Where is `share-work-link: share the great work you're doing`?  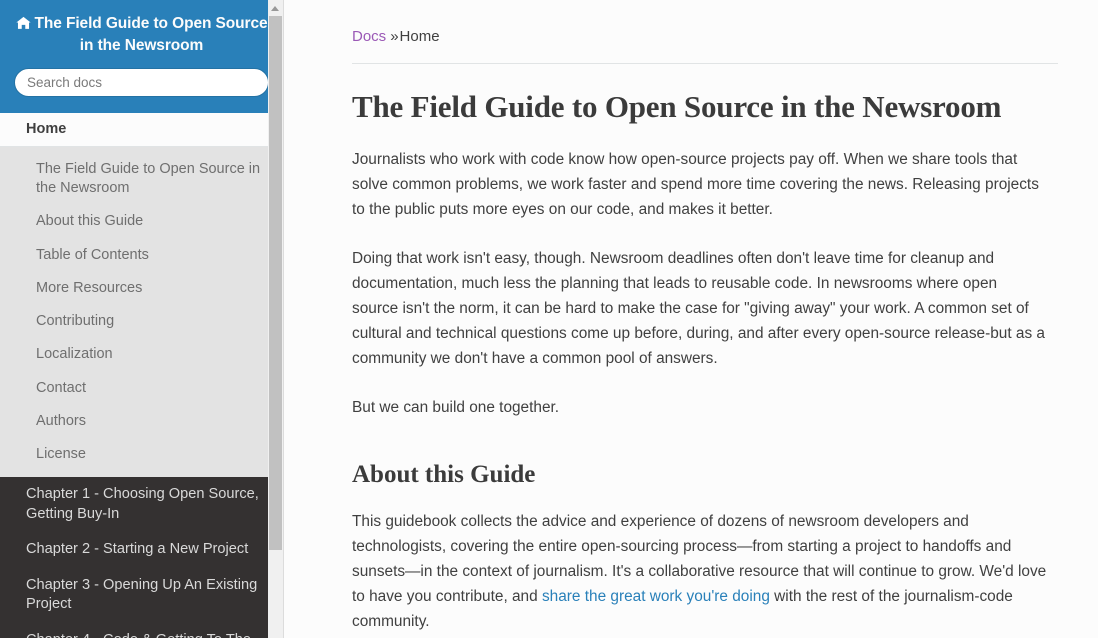
share-work-link: share the great work you're doing is located at coordinates (656, 596).